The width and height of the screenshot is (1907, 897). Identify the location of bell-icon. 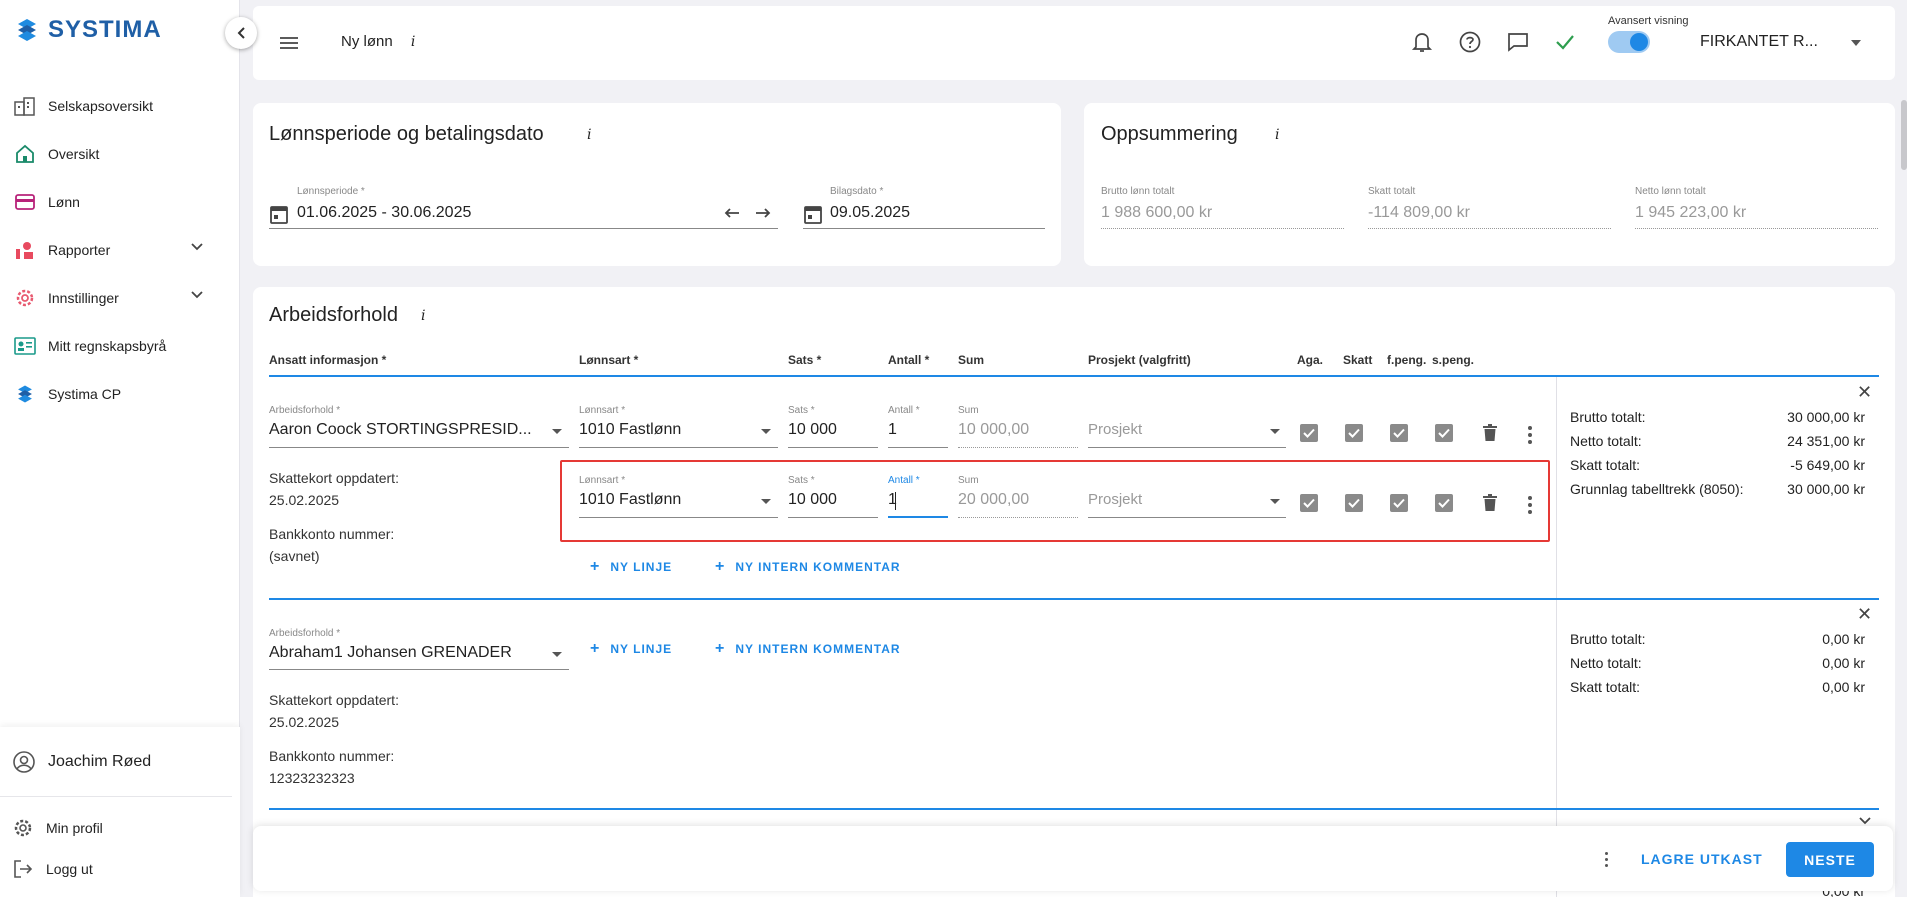
(1422, 42).